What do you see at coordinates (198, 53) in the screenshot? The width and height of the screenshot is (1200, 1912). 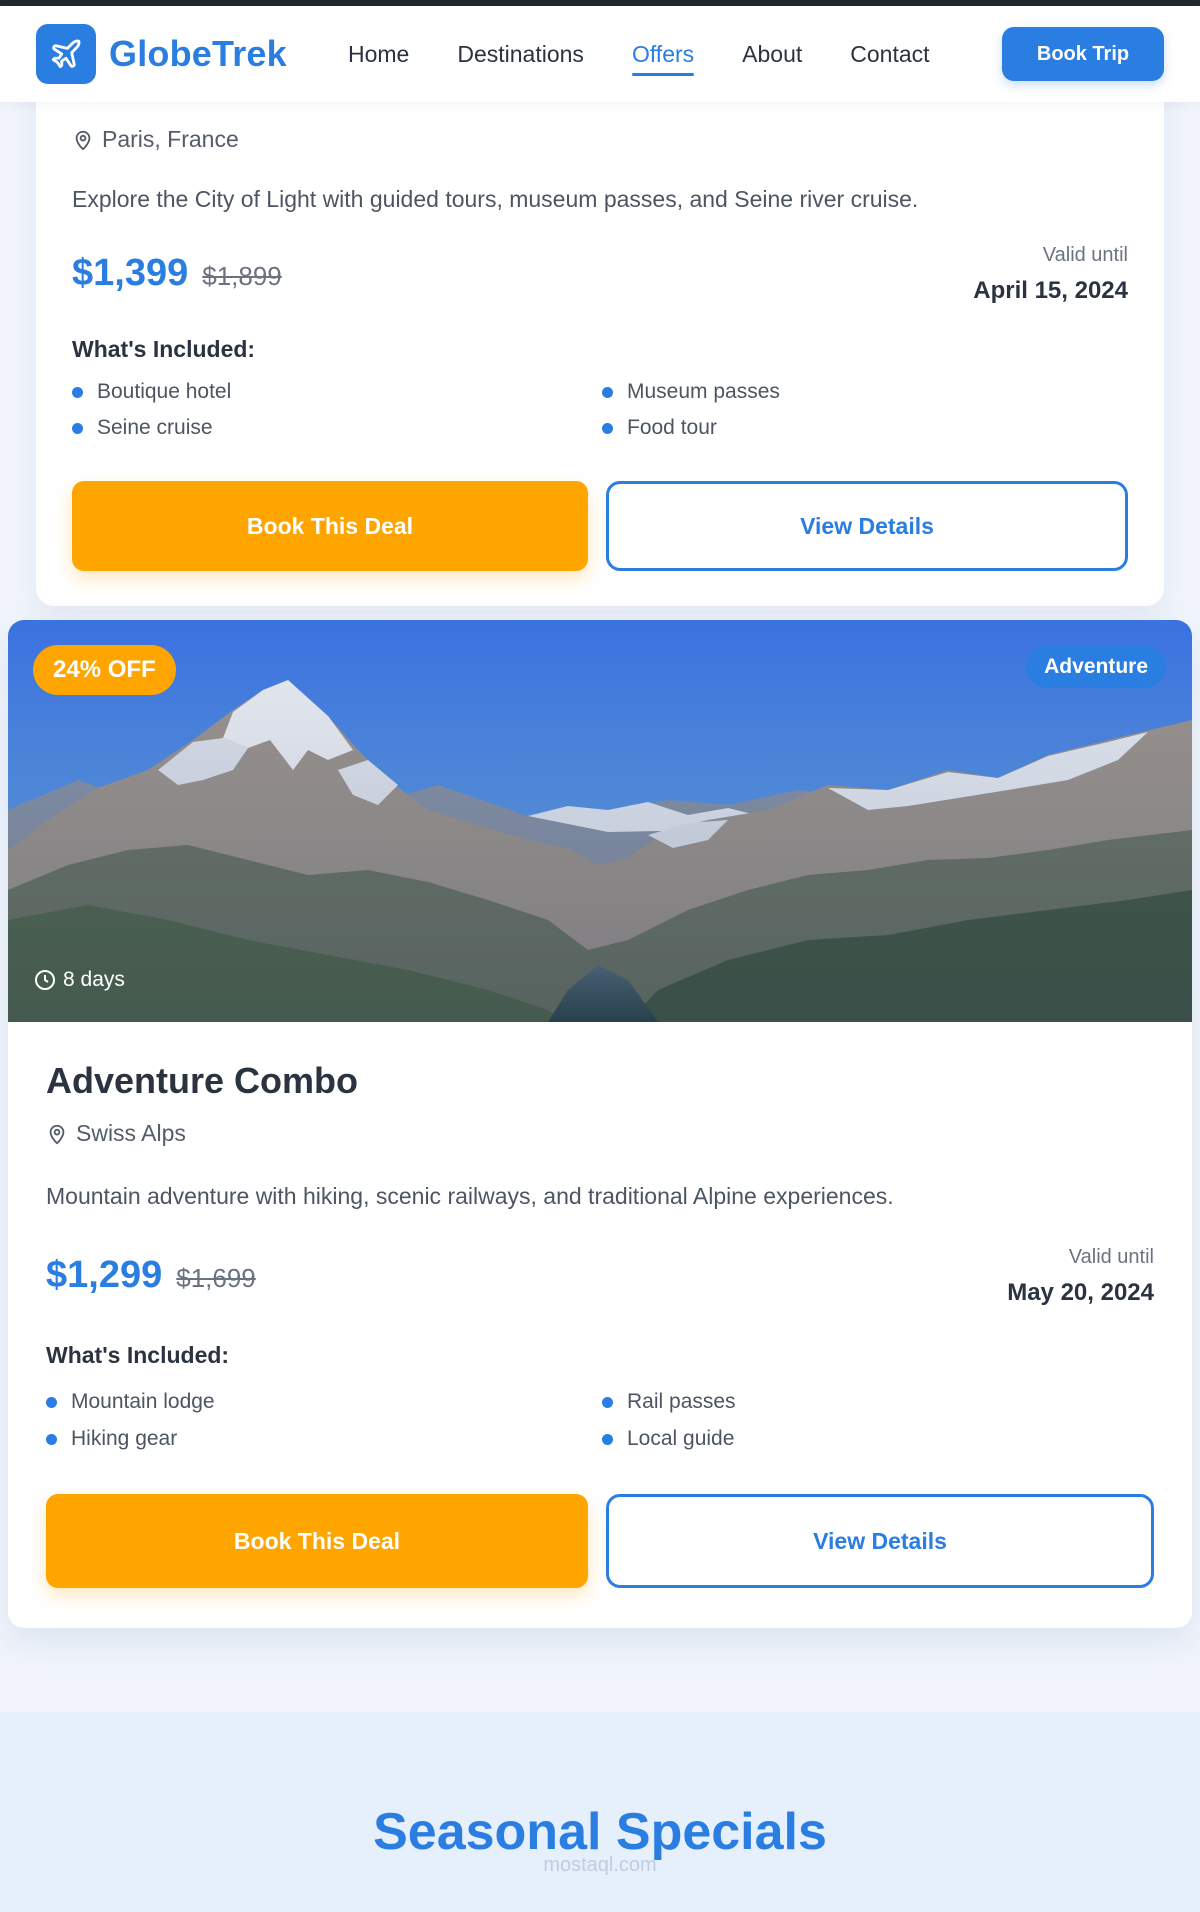 I see `brand-name: GlobeTrek` at bounding box center [198, 53].